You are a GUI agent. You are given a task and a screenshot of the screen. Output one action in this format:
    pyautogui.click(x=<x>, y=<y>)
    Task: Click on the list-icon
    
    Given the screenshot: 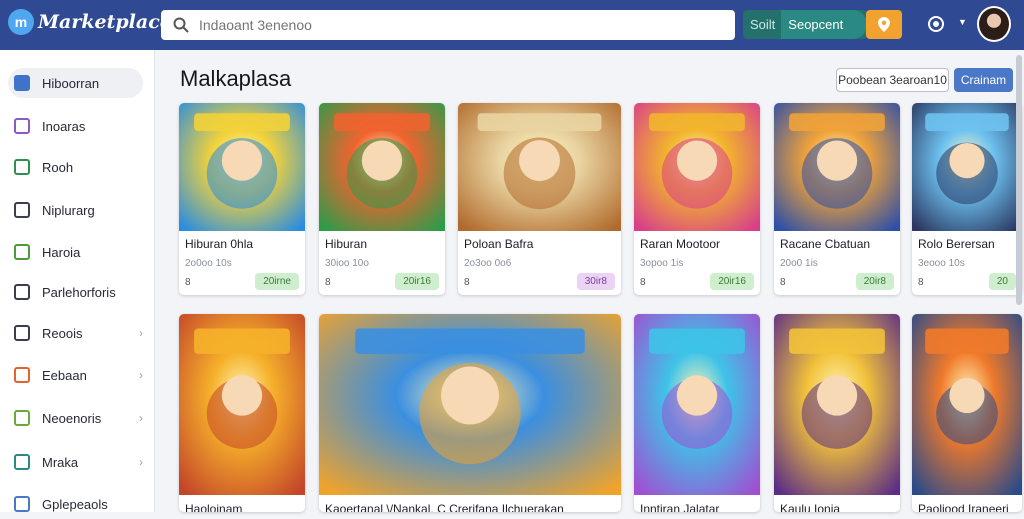 What is the action you would take?
    pyautogui.click(x=22, y=418)
    